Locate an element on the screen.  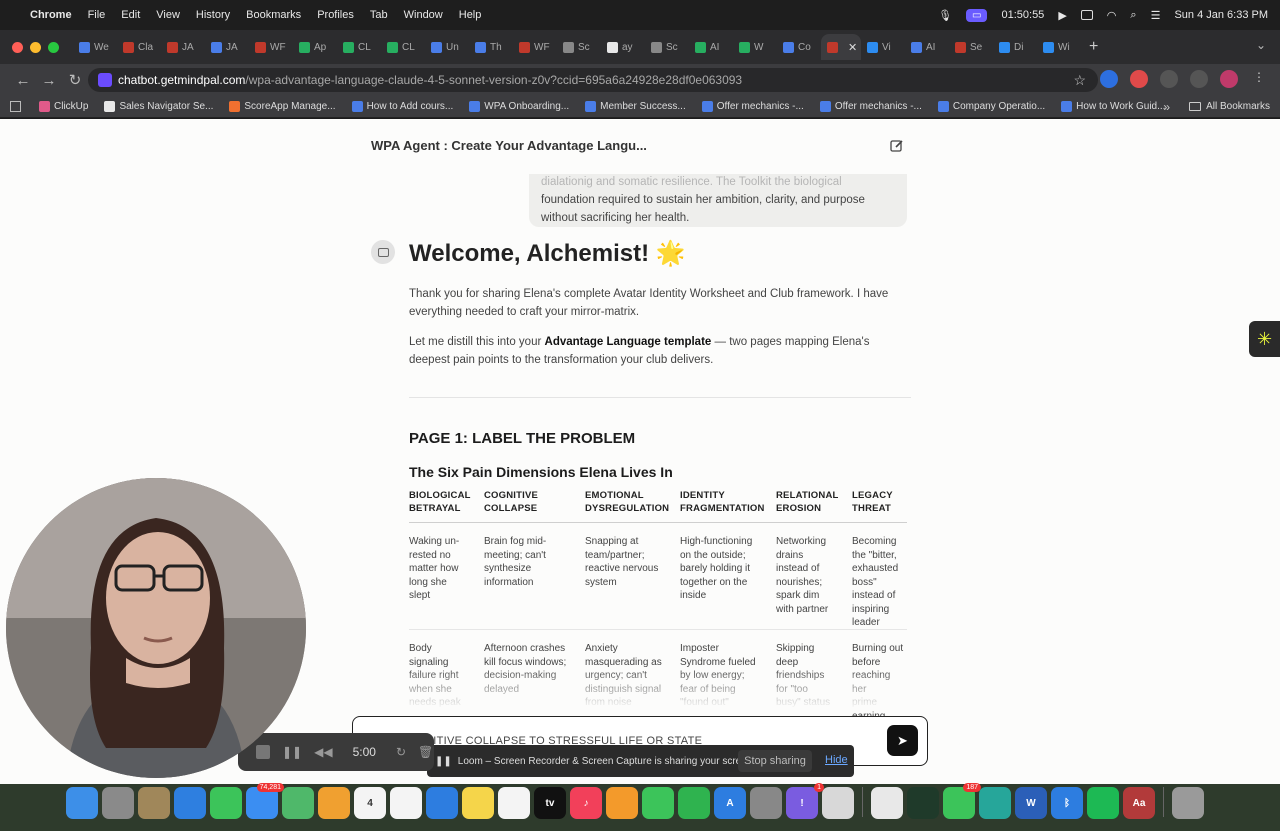
bluetooth-icon: ᛒ is located at coordinates (1067, 803).